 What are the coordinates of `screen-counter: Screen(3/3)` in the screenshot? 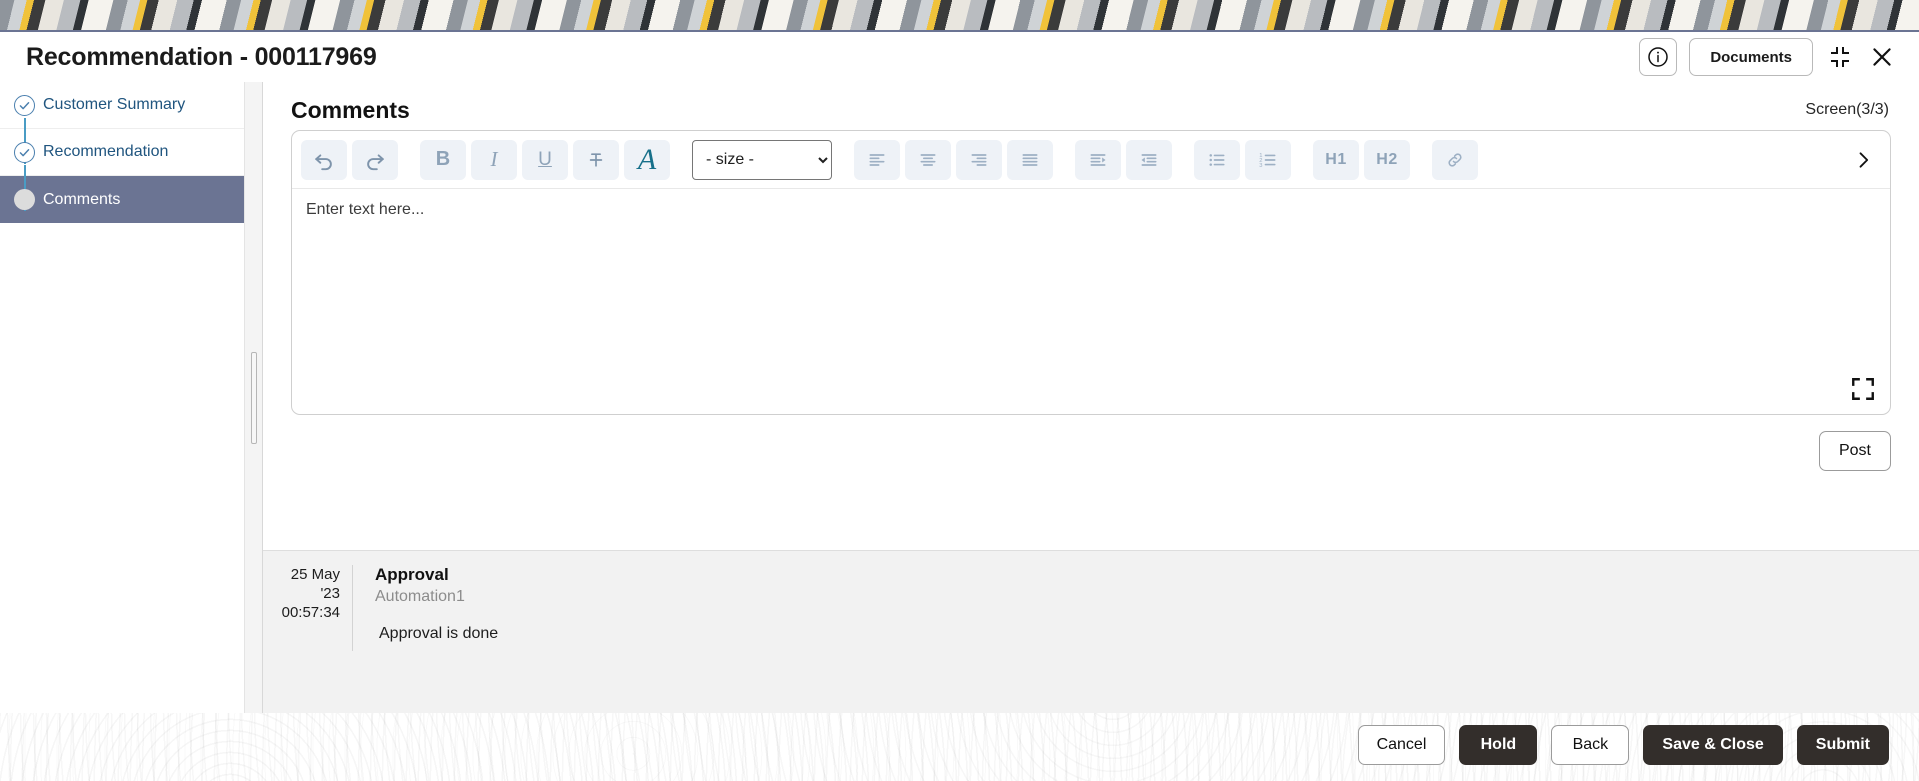 It's located at (1847, 109).